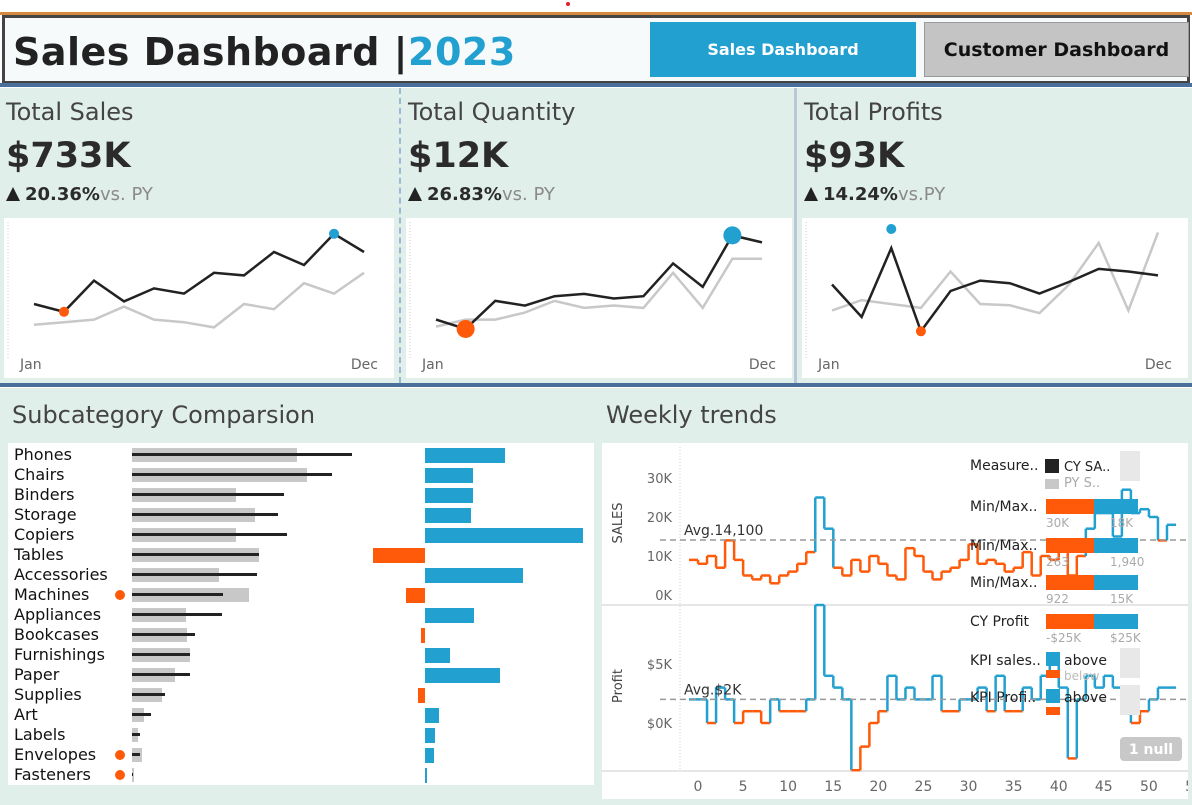 The image size is (1192, 805). Describe the element at coordinates (1053, 659) in the screenshot. I see `legend-above-swatch` at that location.